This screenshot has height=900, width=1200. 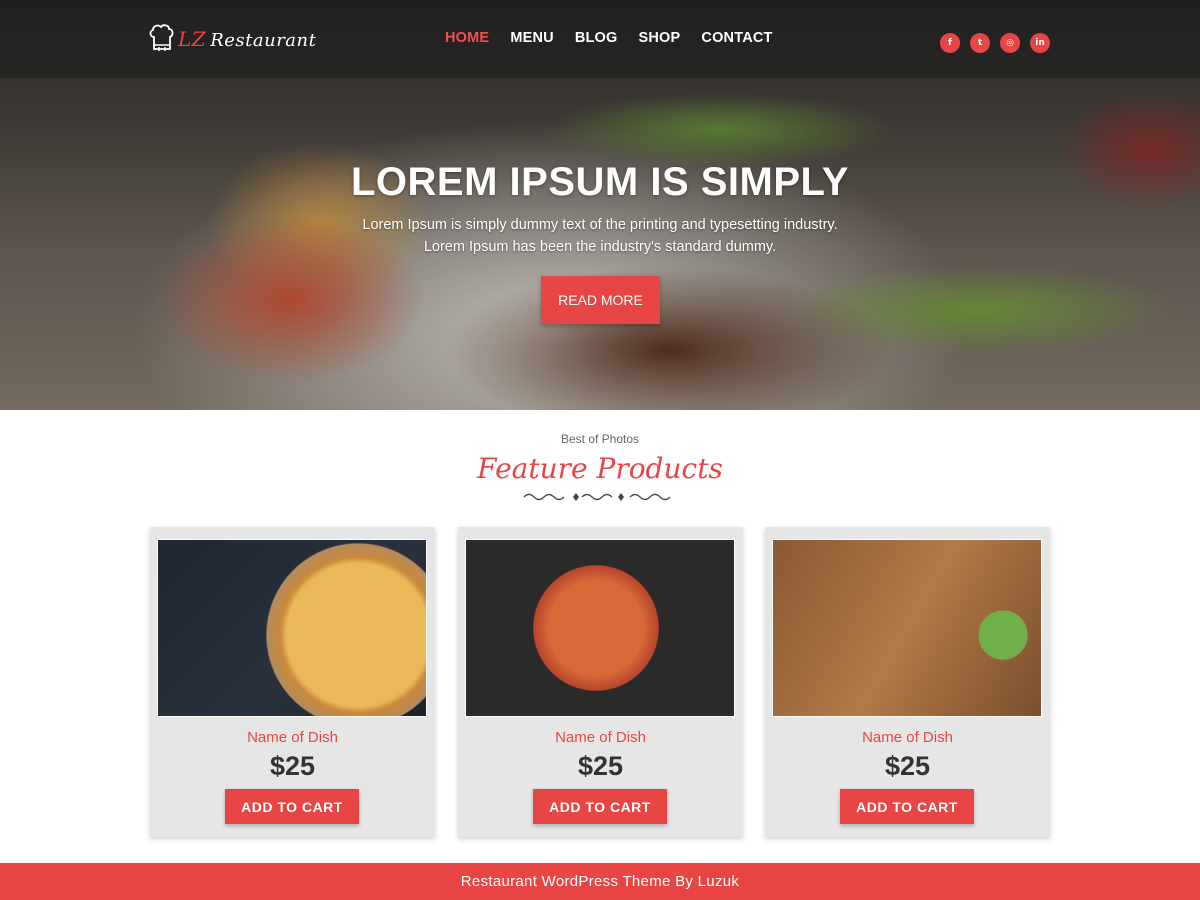 What do you see at coordinates (950, 43) in the screenshot?
I see `facebook-icon: f` at bounding box center [950, 43].